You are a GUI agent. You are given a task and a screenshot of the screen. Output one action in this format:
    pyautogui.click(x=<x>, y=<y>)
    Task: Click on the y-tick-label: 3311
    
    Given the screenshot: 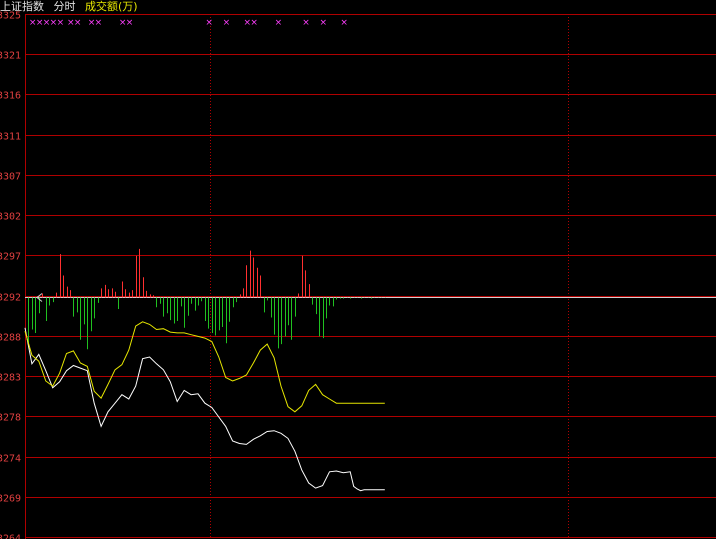 What is the action you would take?
    pyautogui.click(x=10, y=137)
    